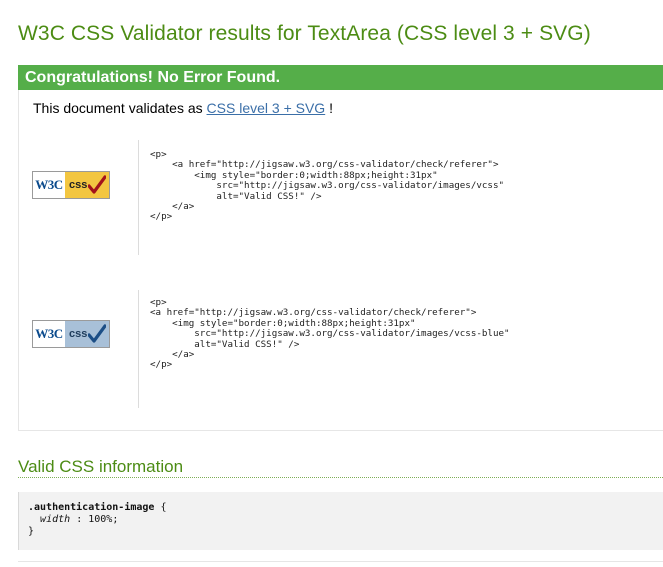 This screenshot has width=663, height=567. I want to click on heading-underline, so click(340, 477).